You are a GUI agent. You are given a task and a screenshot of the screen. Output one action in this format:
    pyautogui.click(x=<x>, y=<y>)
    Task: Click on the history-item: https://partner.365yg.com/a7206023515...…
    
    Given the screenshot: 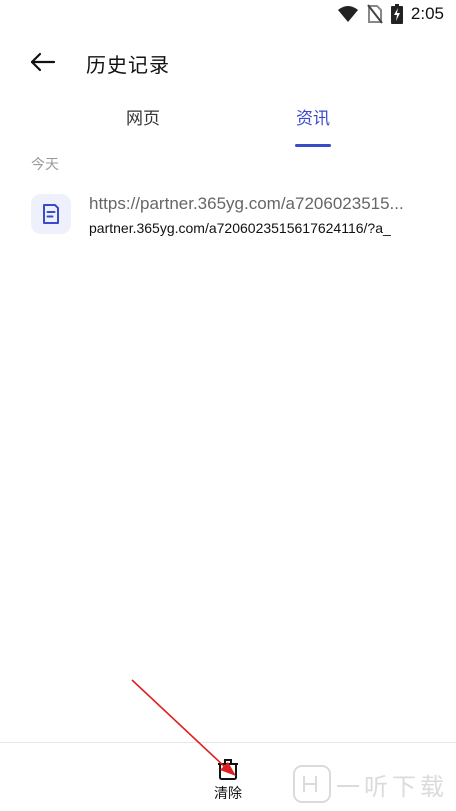 What is the action you would take?
    pyautogui.click(x=228, y=216)
    